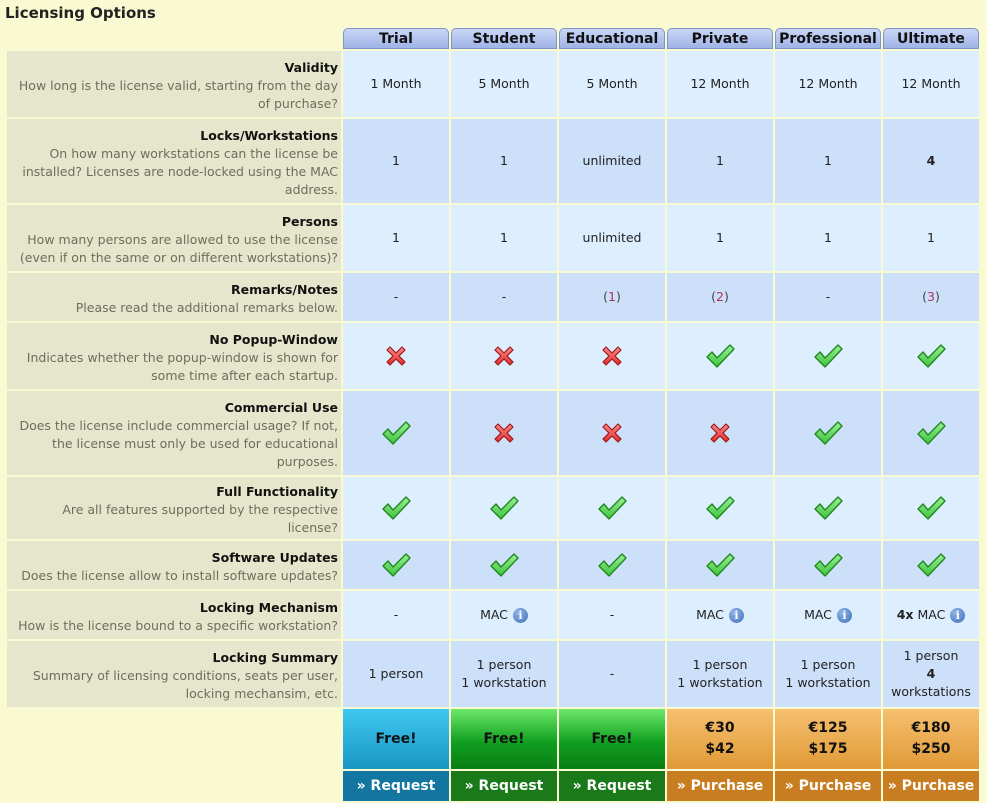 Image resolution: width=987 pixels, height=803 pixels. Describe the element at coordinates (720, 749) in the screenshot. I see `price-secondary: $42` at that location.